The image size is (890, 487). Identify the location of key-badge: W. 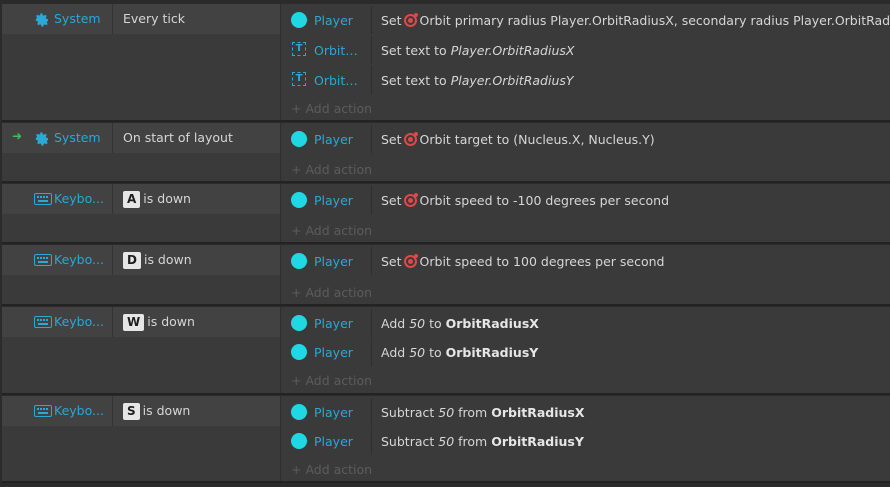
(134, 322).